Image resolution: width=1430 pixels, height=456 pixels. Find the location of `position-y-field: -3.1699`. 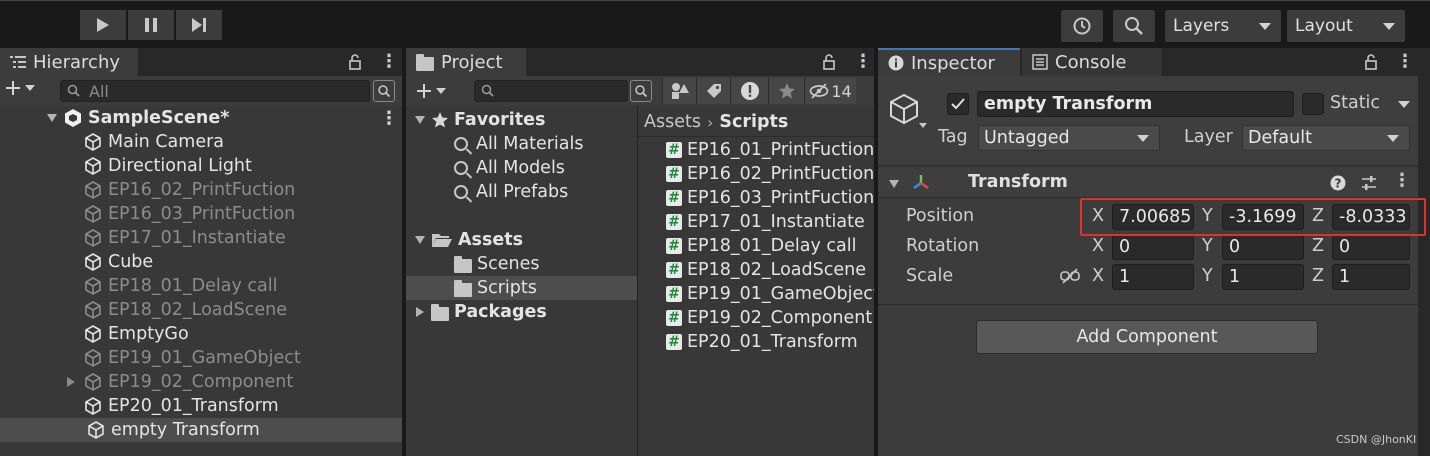

position-y-field: -3.1699 is located at coordinates (1263, 217).